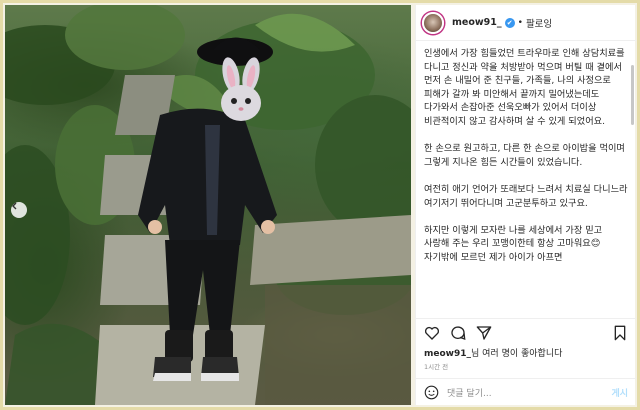  I want to click on comment-icon, so click(458, 333).